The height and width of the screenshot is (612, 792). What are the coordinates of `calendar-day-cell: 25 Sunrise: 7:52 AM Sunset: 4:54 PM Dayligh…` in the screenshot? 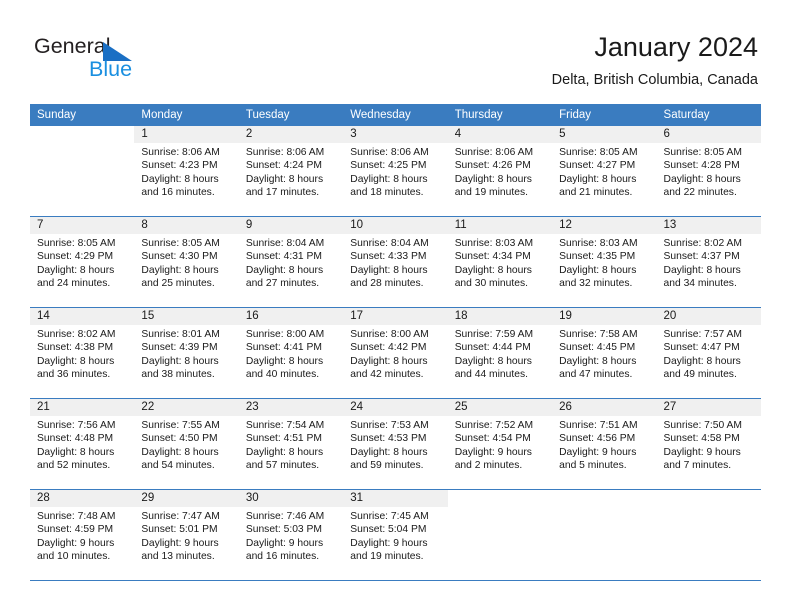 It's located at (500, 444).